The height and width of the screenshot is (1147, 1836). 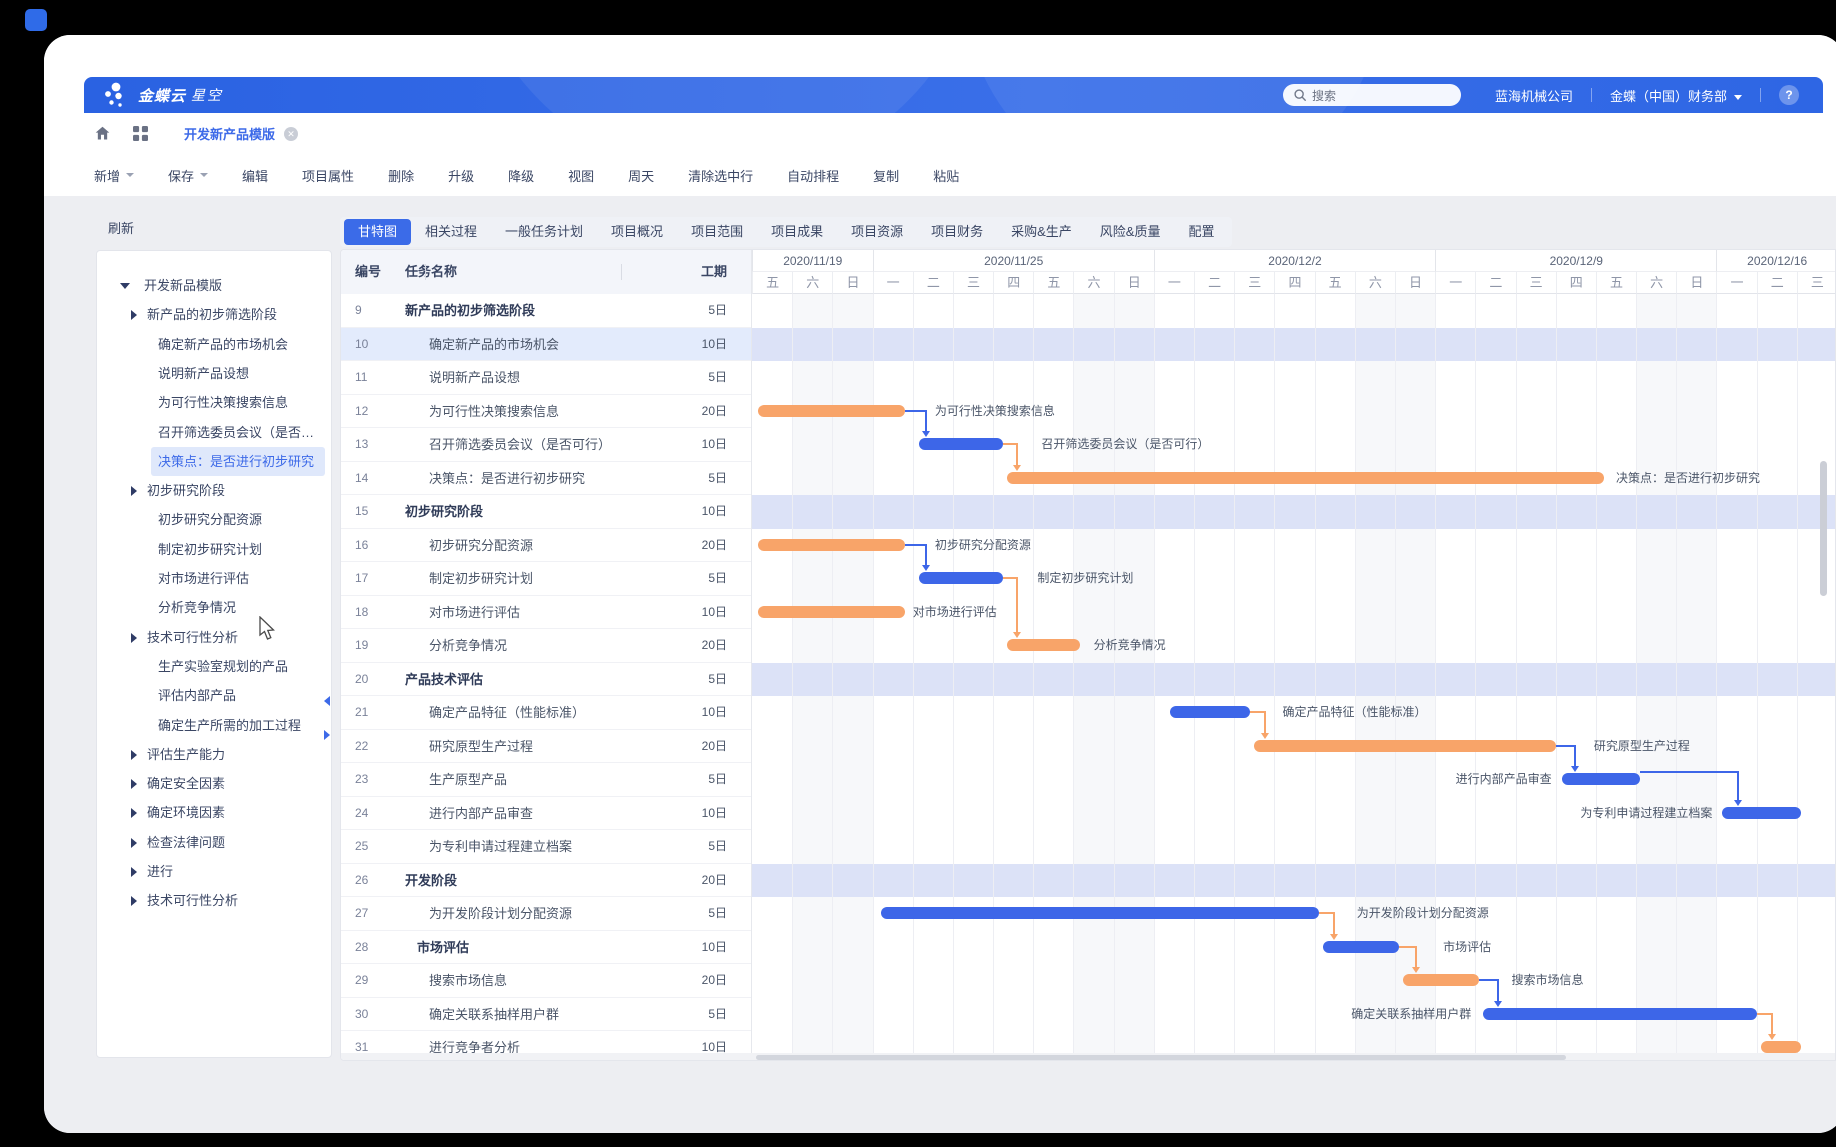 What do you see at coordinates (214, 519) in the screenshot?
I see `tree-item-初步研究分配资源: 初步研究分配资源` at bounding box center [214, 519].